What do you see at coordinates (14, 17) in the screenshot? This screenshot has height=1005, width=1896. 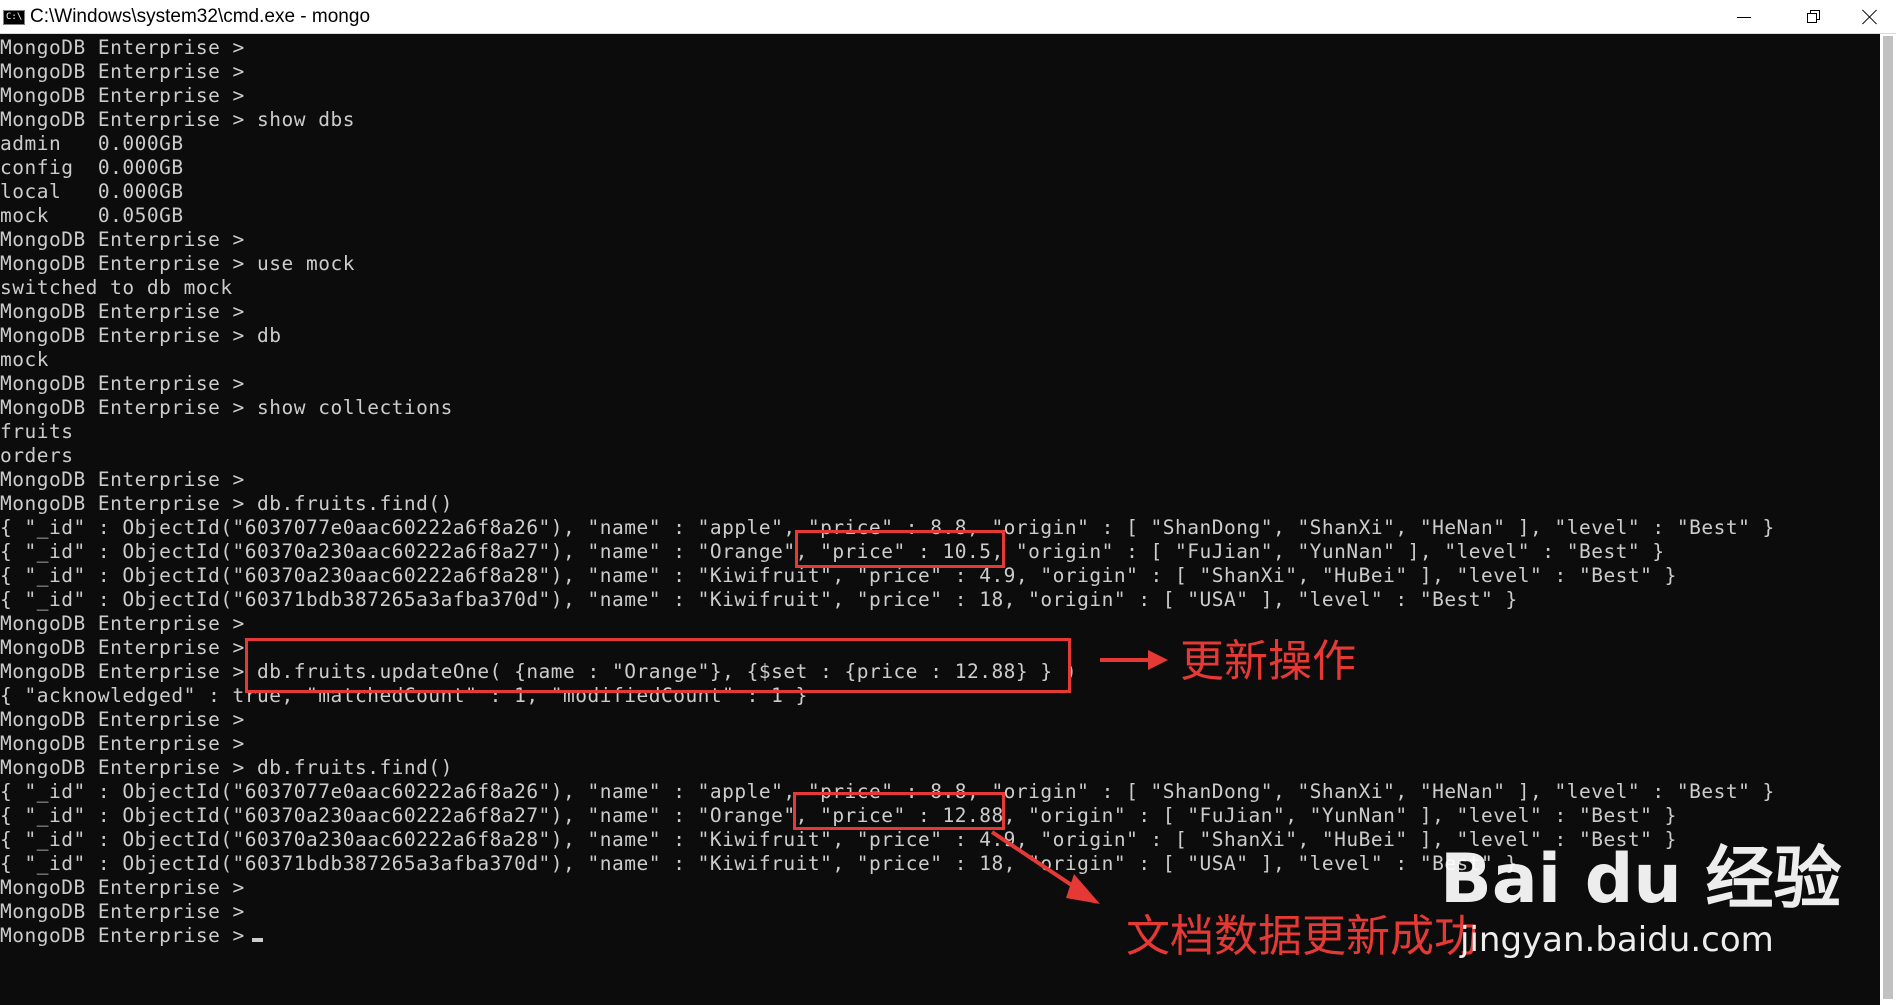 I see `cmd-icon: C:\` at bounding box center [14, 17].